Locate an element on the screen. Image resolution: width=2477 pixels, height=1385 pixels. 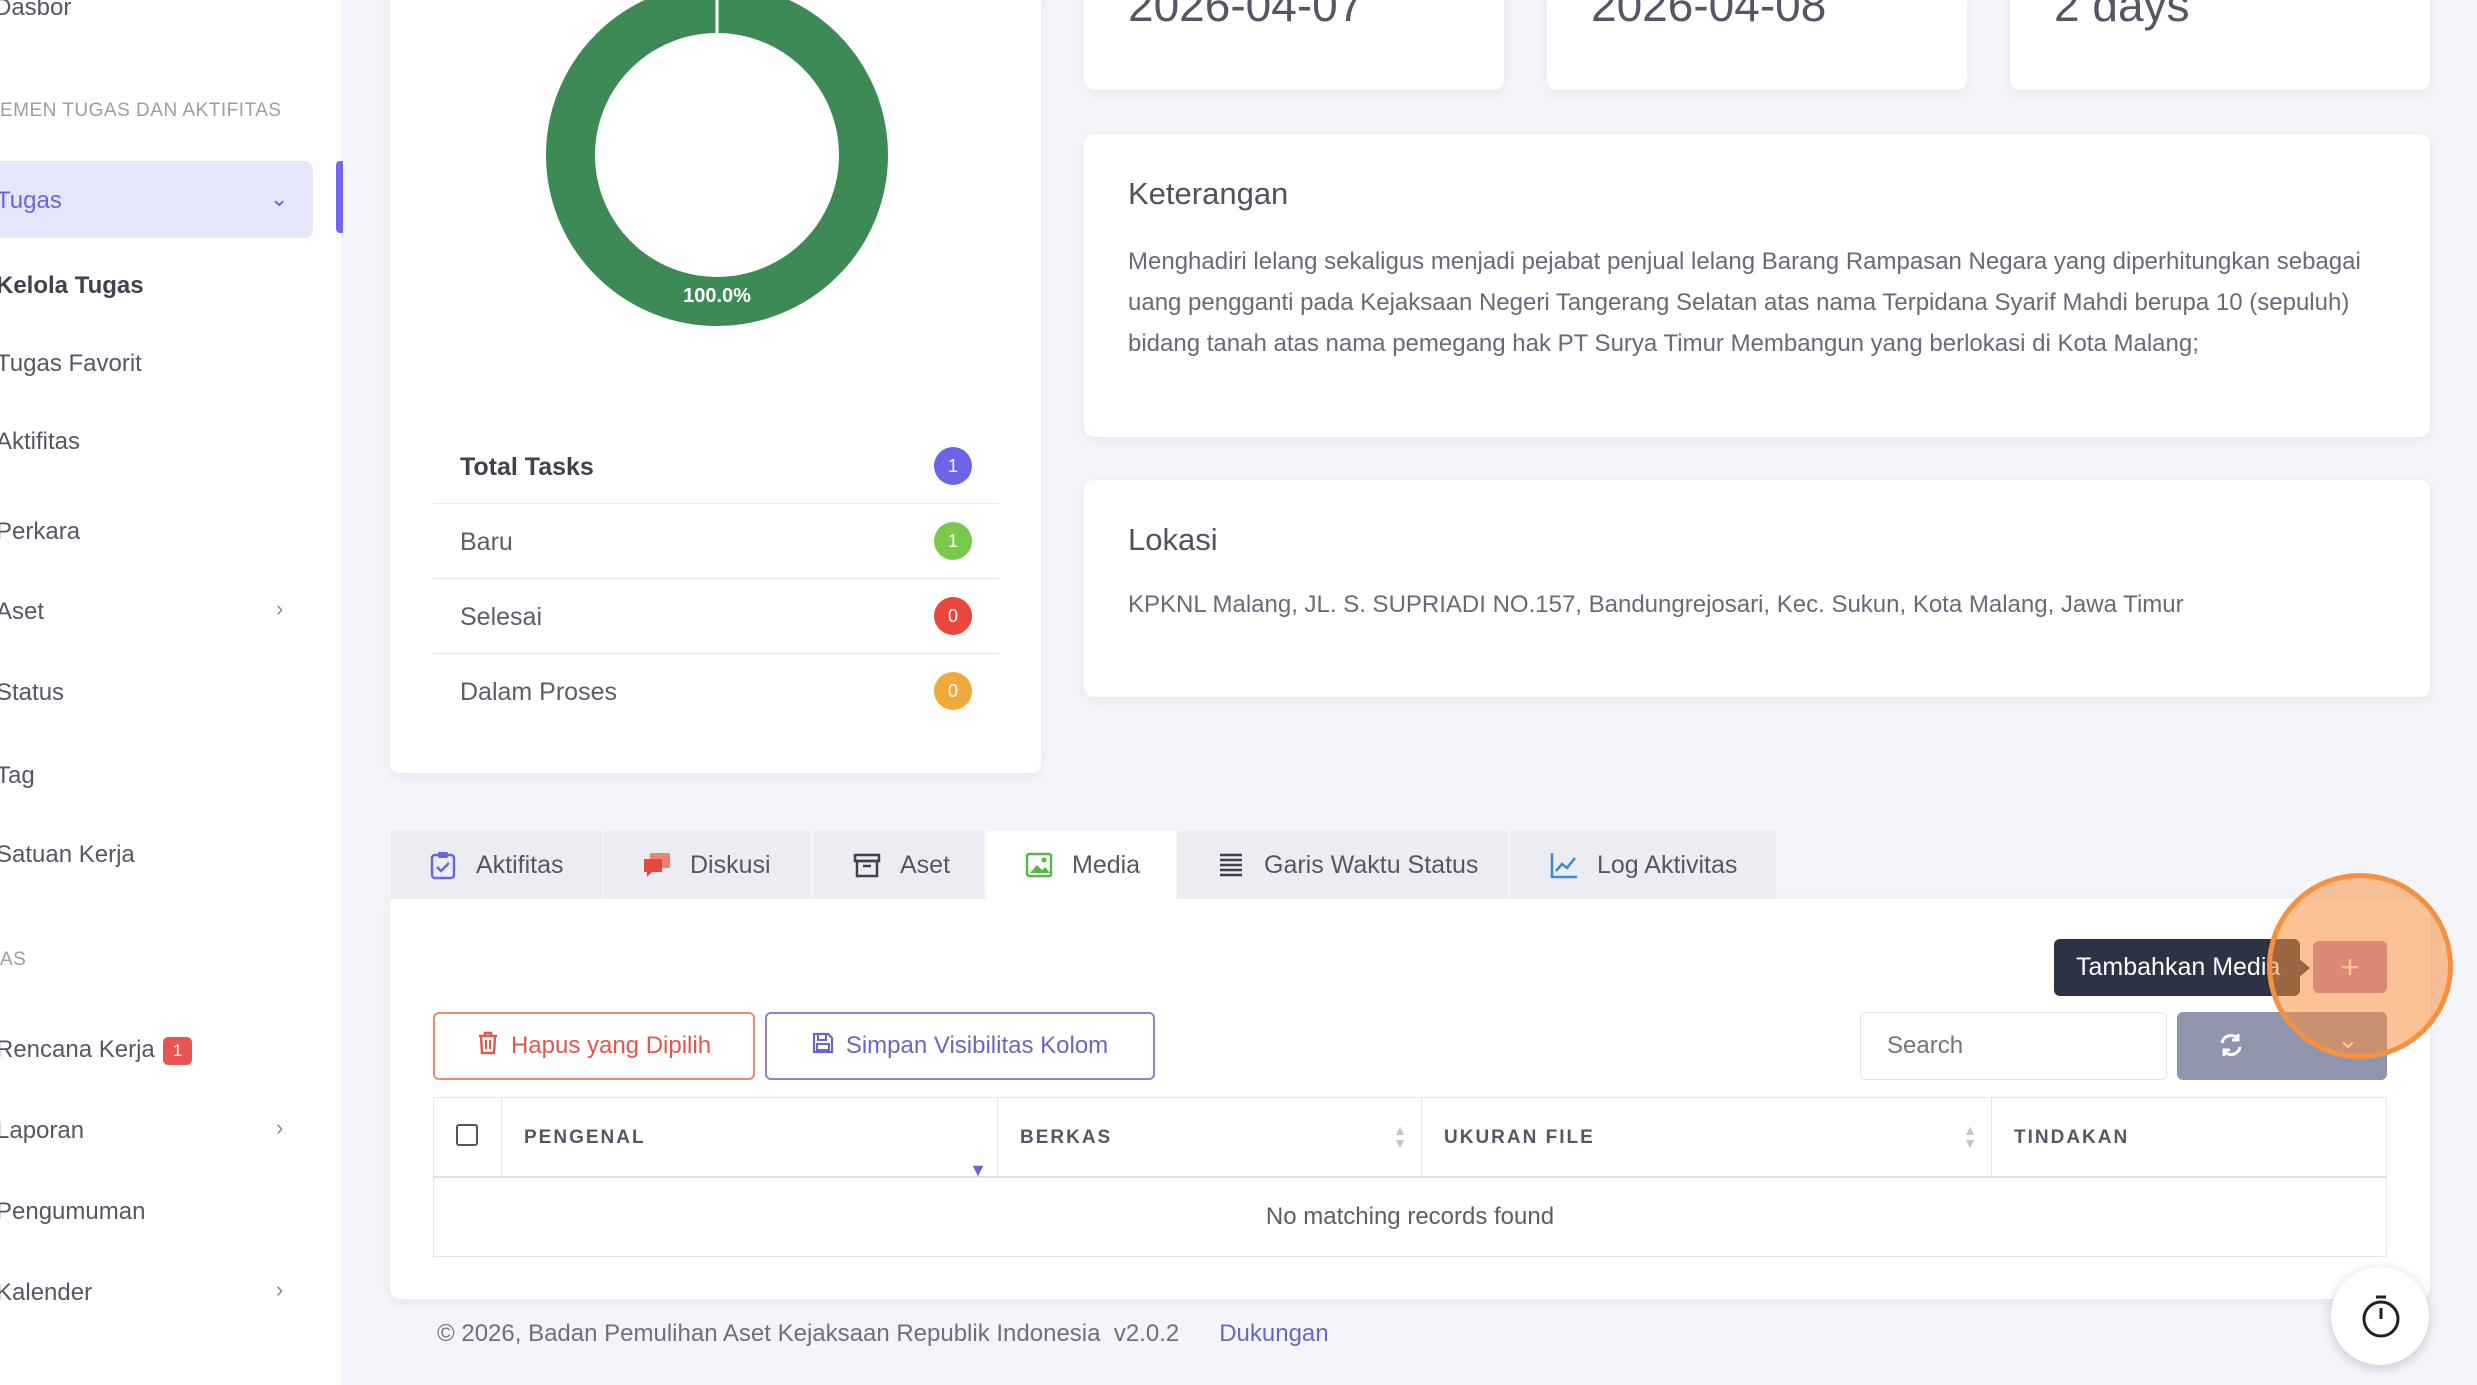
chat-bubbles-icon is located at coordinates (657, 865).